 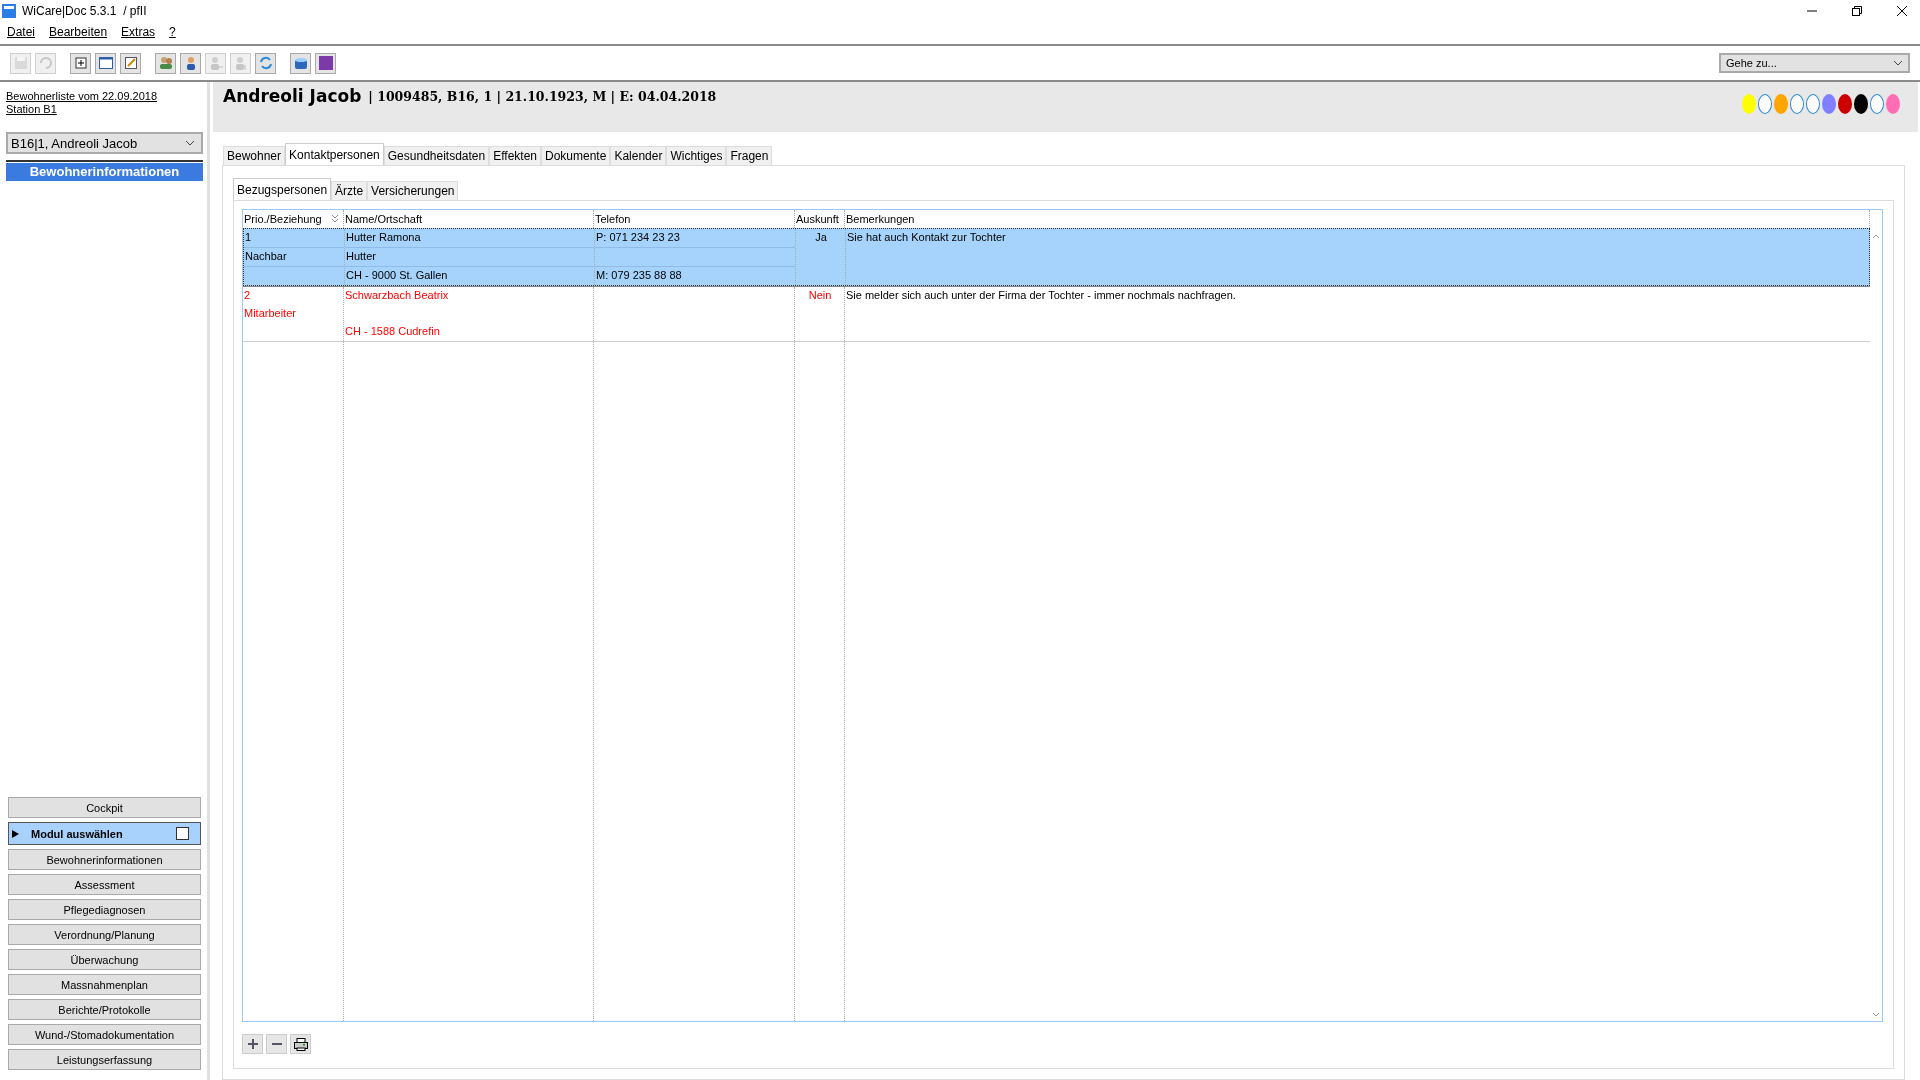 What do you see at coordinates (172, 32) in the screenshot?
I see `menu-item: ?` at bounding box center [172, 32].